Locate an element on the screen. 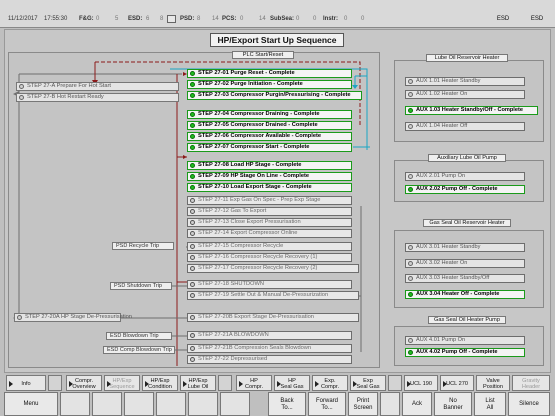 The image size is (555, 416). silence-button: Silence is located at coordinates (529, 404).